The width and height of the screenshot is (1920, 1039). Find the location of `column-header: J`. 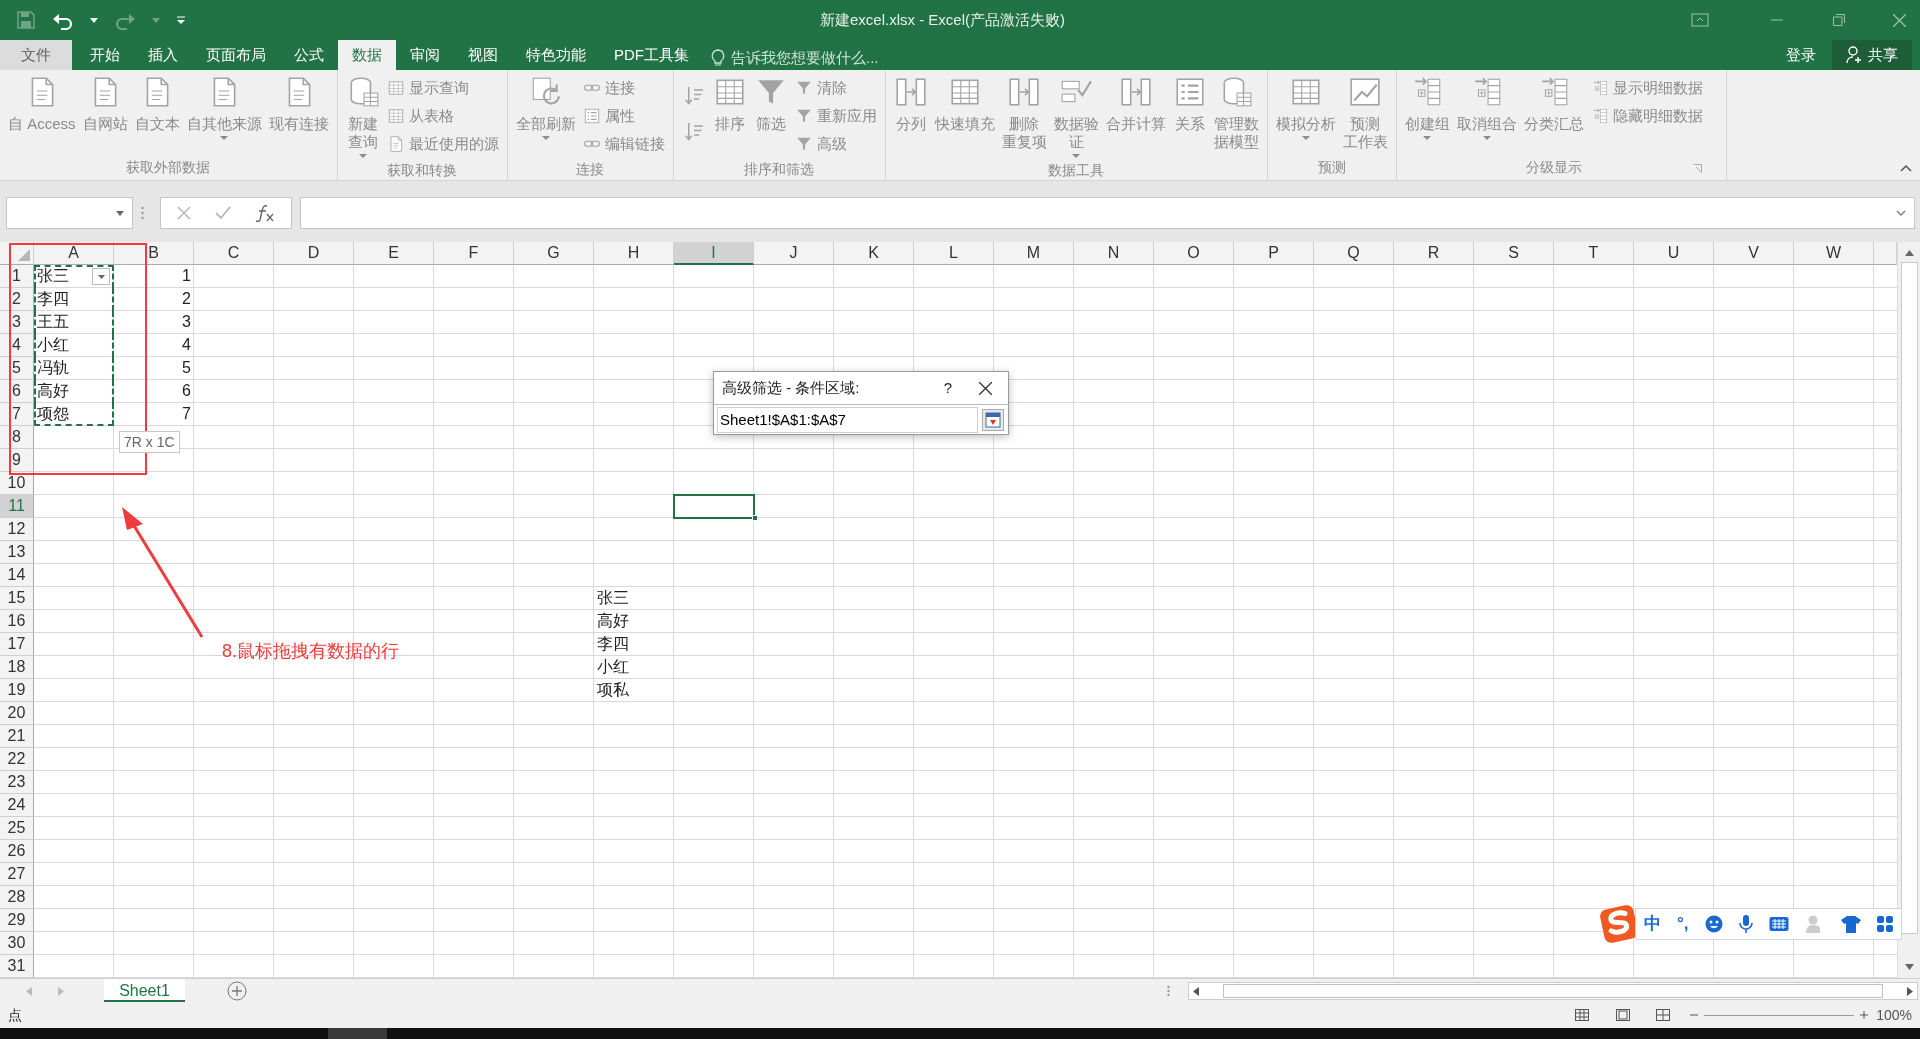

column-header: J is located at coordinates (794, 253).